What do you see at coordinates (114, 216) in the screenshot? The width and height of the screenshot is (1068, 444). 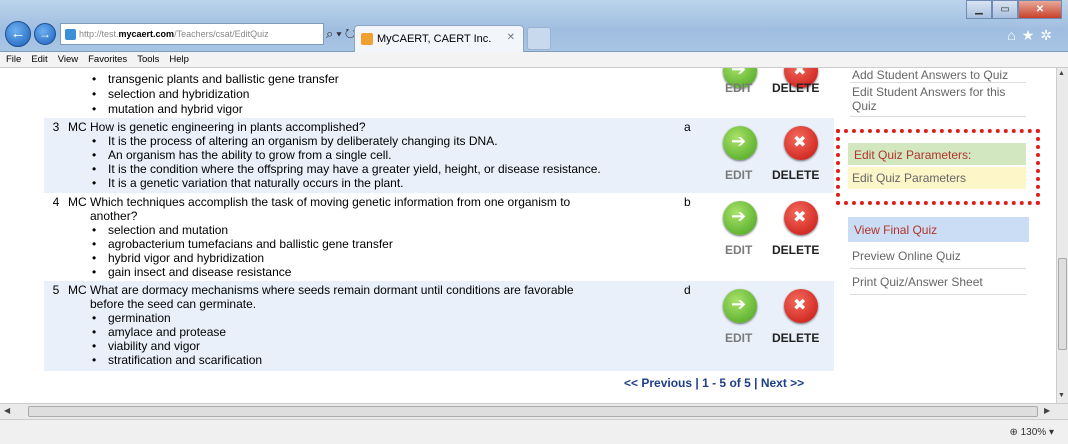 I see `question-text-continued: another?` at bounding box center [114, 216].